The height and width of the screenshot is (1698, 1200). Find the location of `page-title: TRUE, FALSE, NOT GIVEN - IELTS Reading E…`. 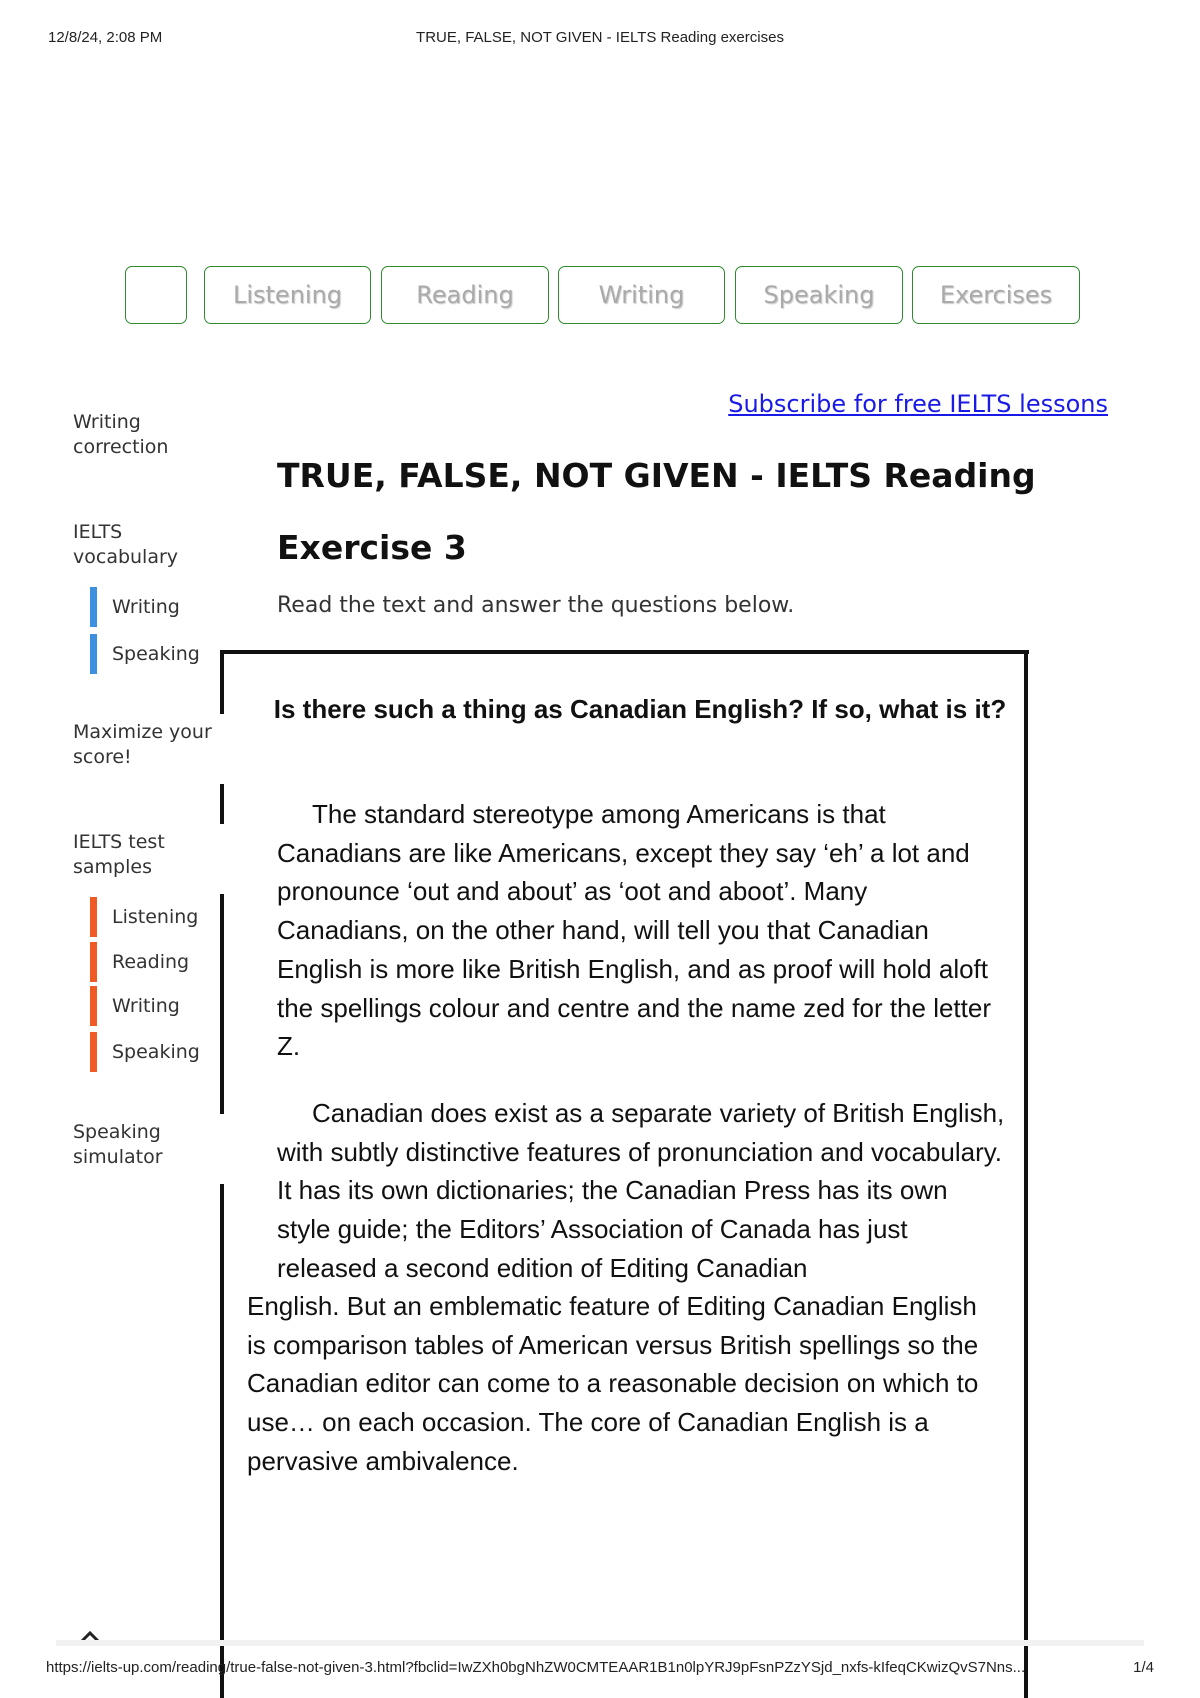

page-title: TRUE, FALSE, NOT GIVEN - IELTS Reading E… is located at coordinates (656, 511).